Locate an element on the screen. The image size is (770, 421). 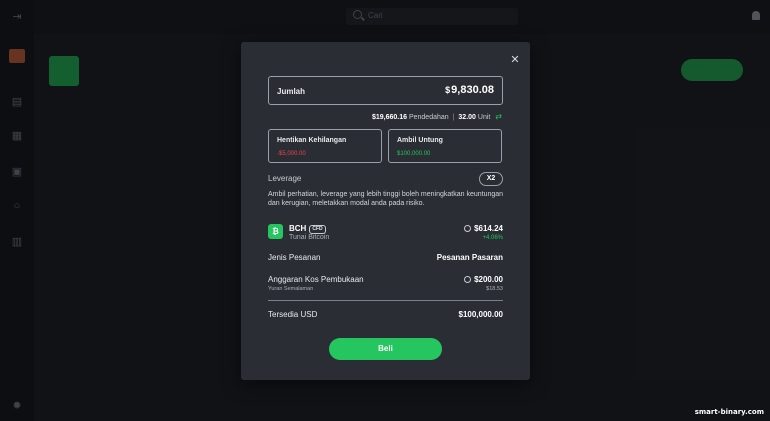
overnight-fee-value: $18.53 is located at coordinates (494, 289).